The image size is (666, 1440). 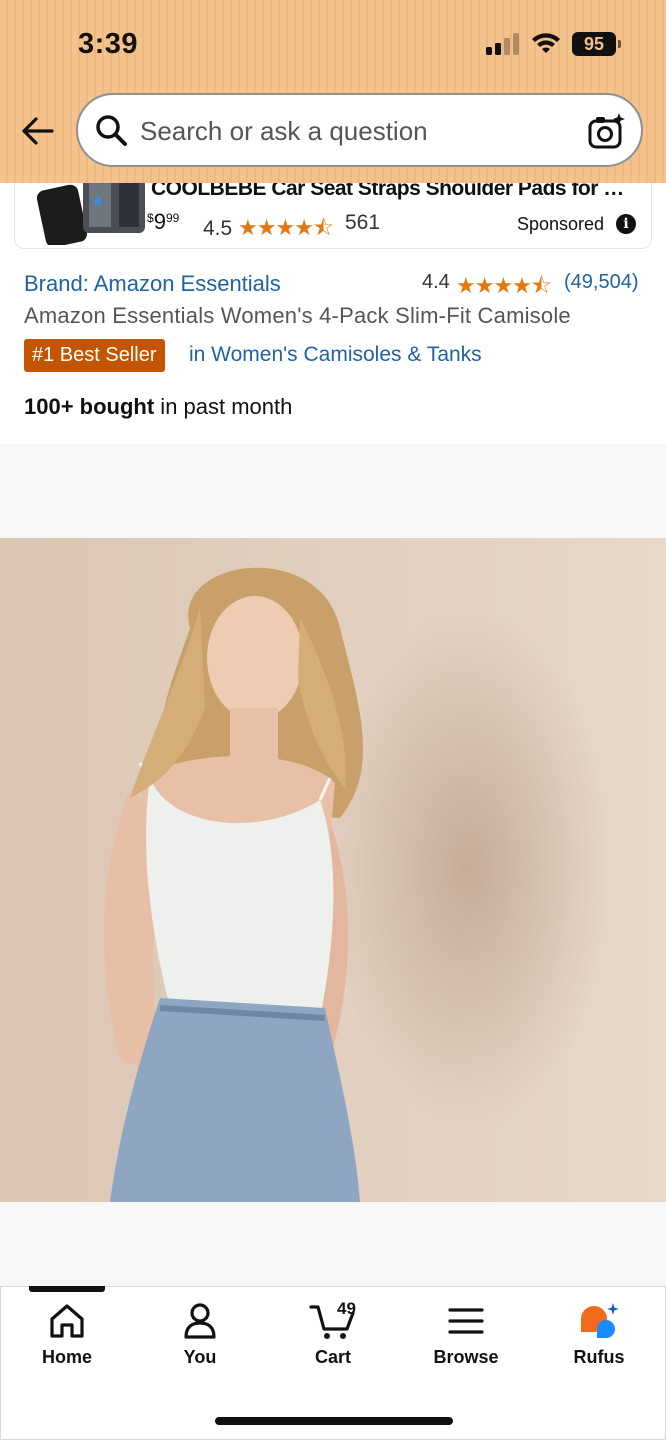 What do you see at coordinates (503, 44) in the screenshot?
I see `cellular-signal-icon` at bounding box center [503, 44].